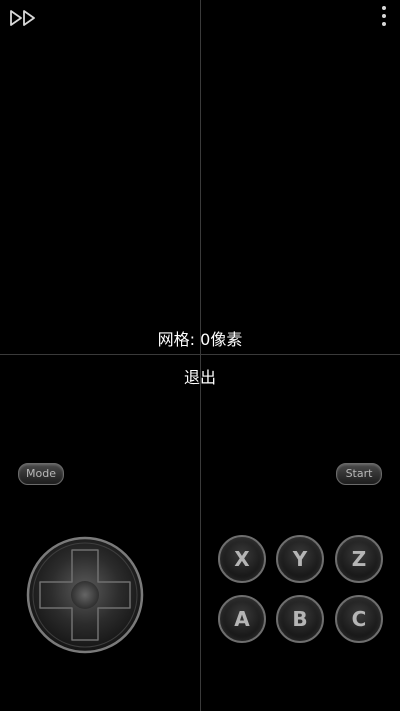 The width and height of the screenshot is (400, 711). I want to click on dpad-icon, so click(85, 595).